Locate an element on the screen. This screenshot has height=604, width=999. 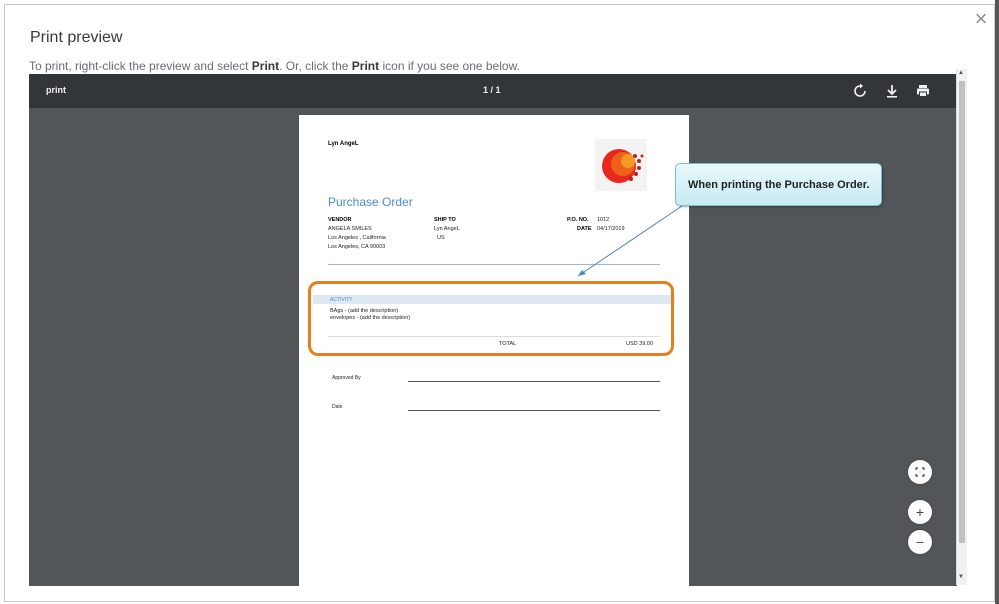
ship-to-line: Lyn AngeL is located at coordinates (447, 229).